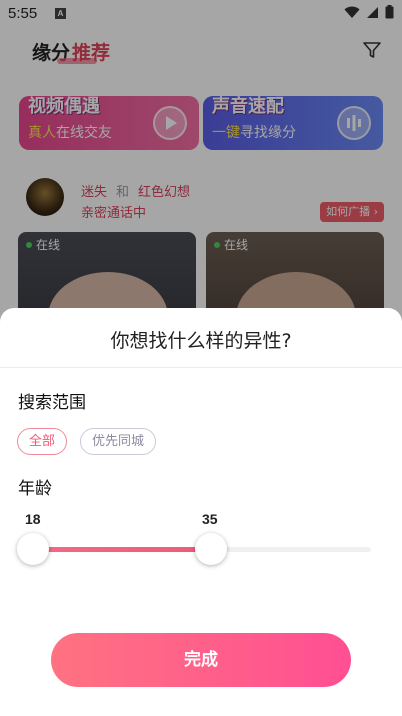 Image resolution: width=402 pixels, height=716 pixels. I want to click on age-max-value: 35, so click(210, 519).